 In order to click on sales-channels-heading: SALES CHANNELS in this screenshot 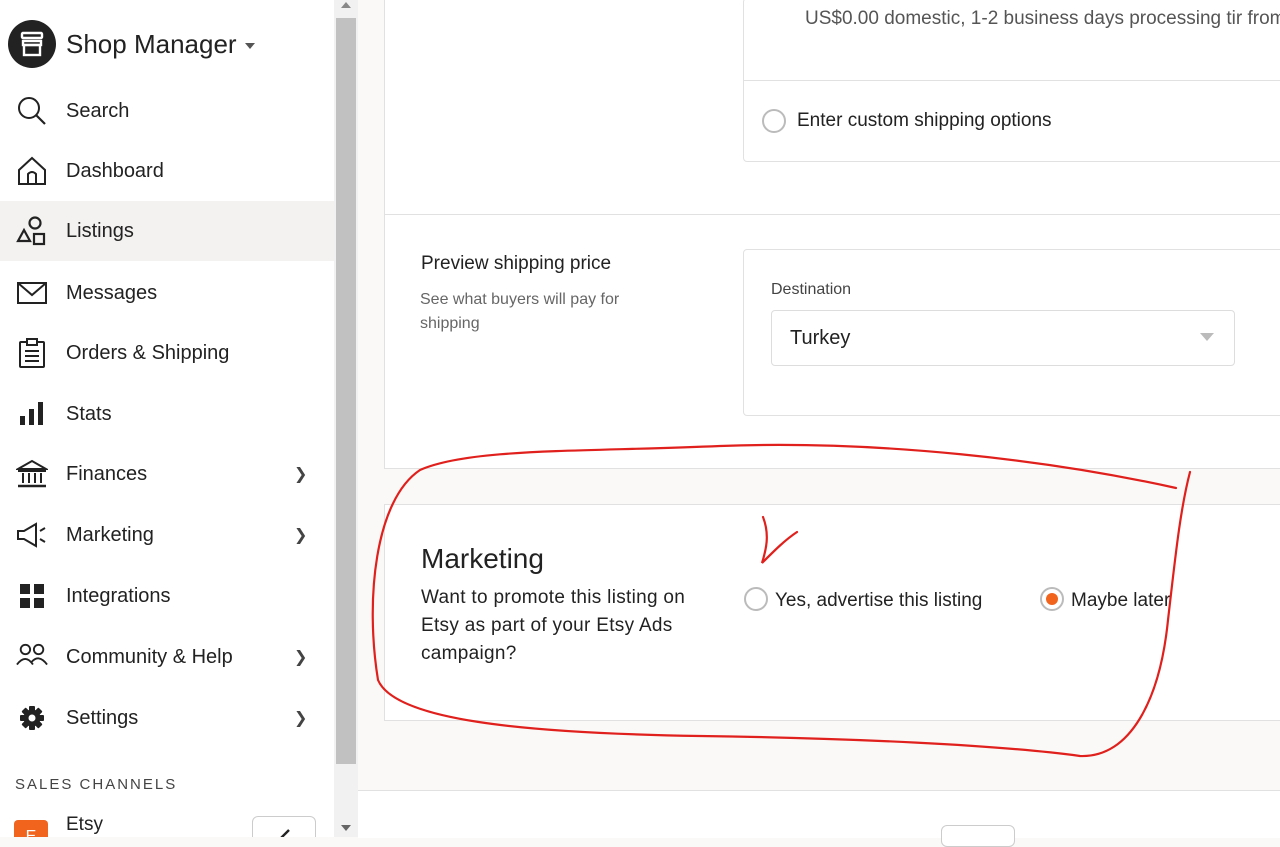, I will do `click(96, 784)`.